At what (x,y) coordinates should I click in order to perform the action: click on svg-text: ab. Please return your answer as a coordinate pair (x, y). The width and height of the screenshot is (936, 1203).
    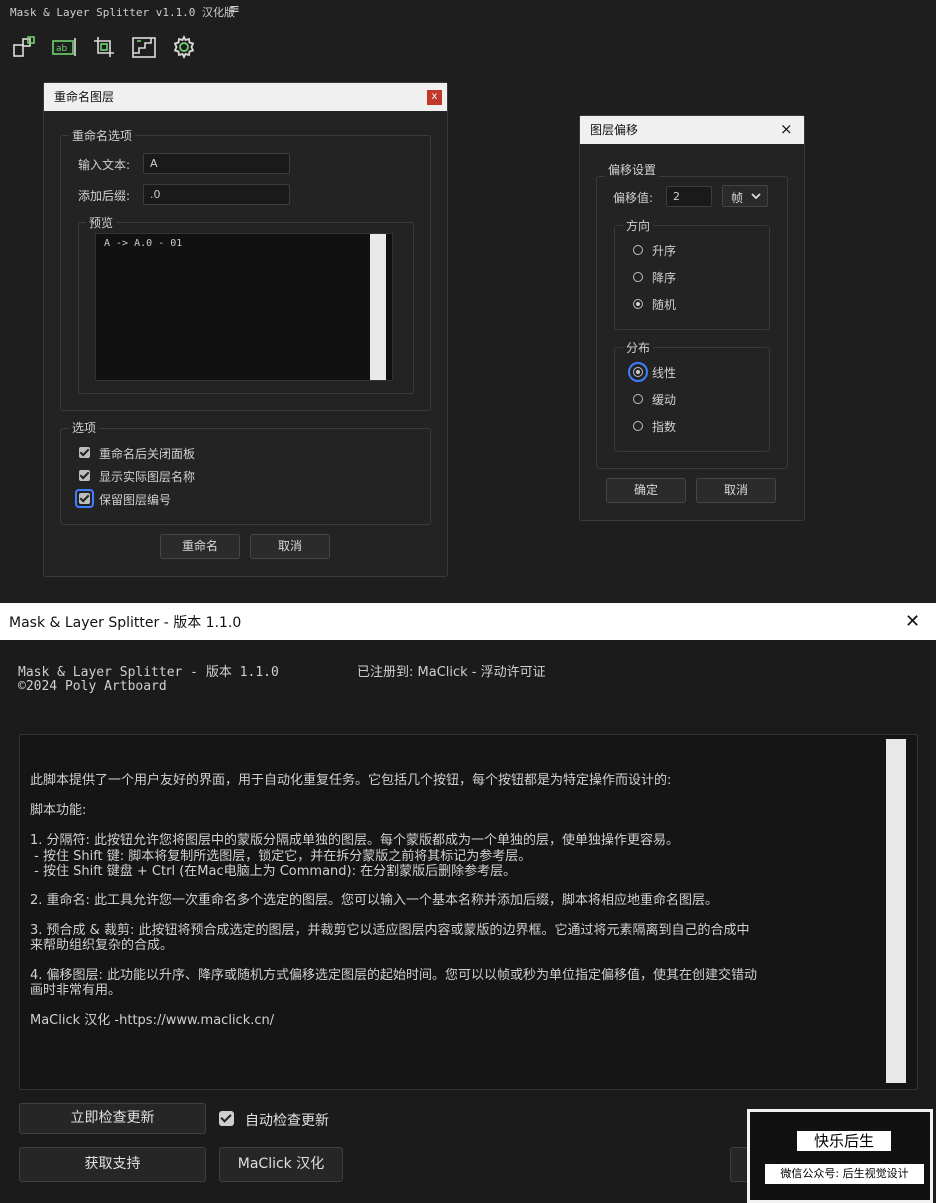
    Looking at the image, I should click on (62, 49).